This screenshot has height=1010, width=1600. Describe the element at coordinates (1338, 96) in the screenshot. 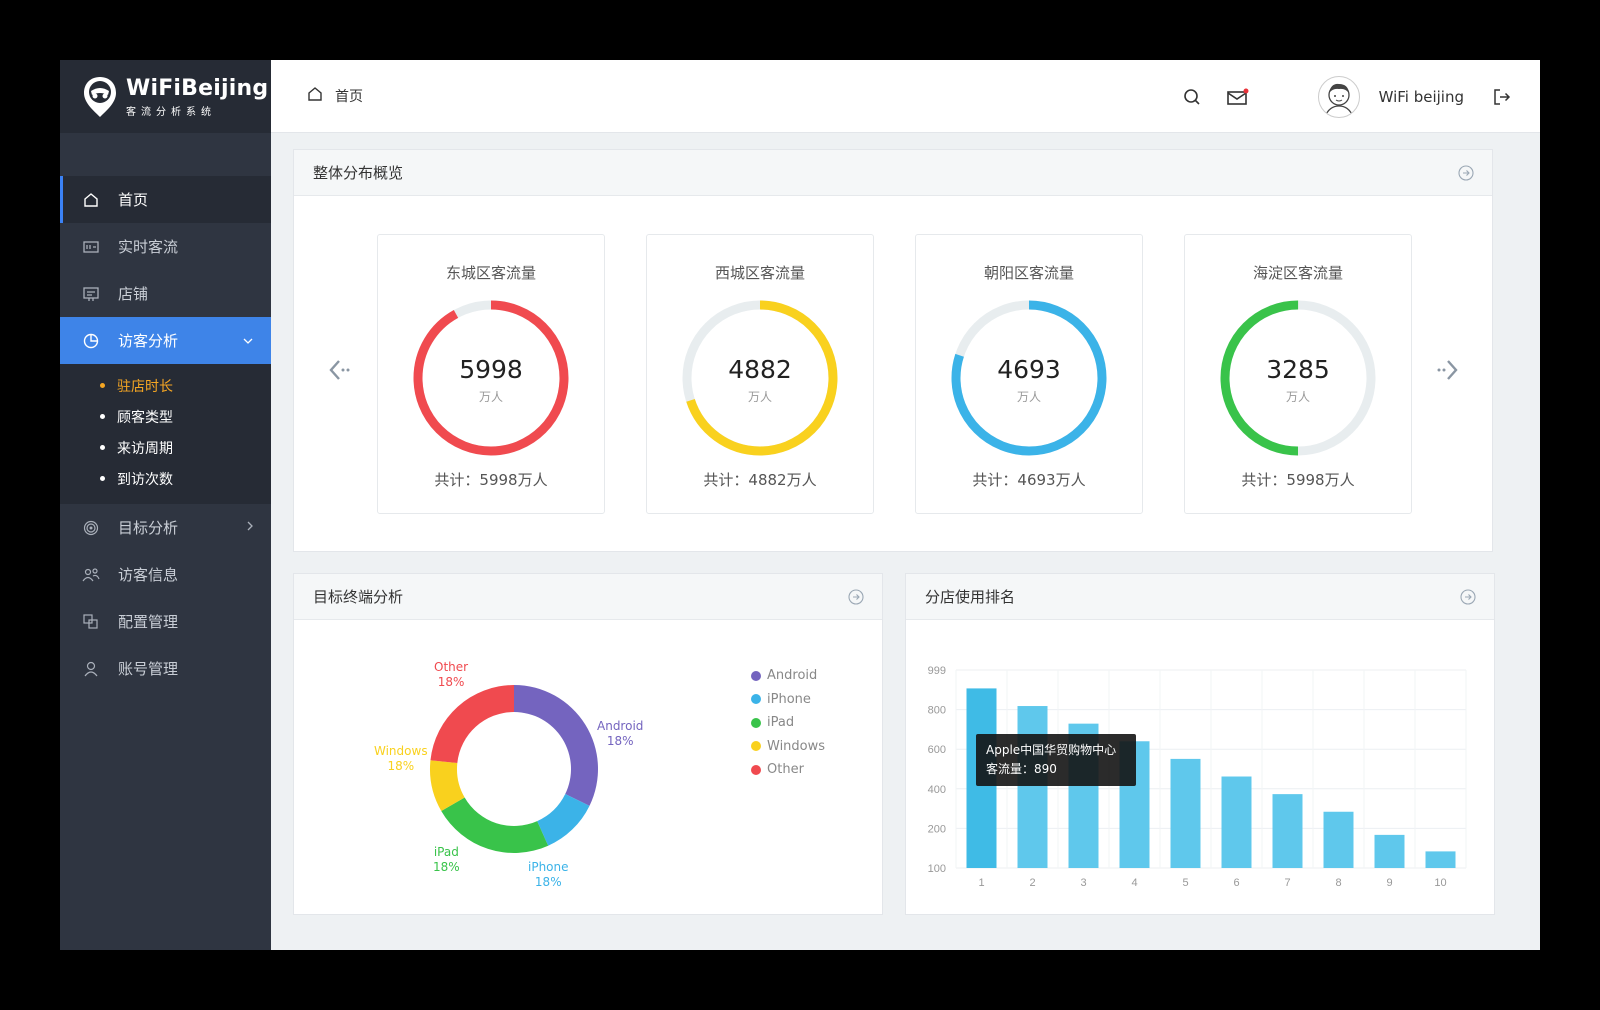

I see `avatar` at that location.